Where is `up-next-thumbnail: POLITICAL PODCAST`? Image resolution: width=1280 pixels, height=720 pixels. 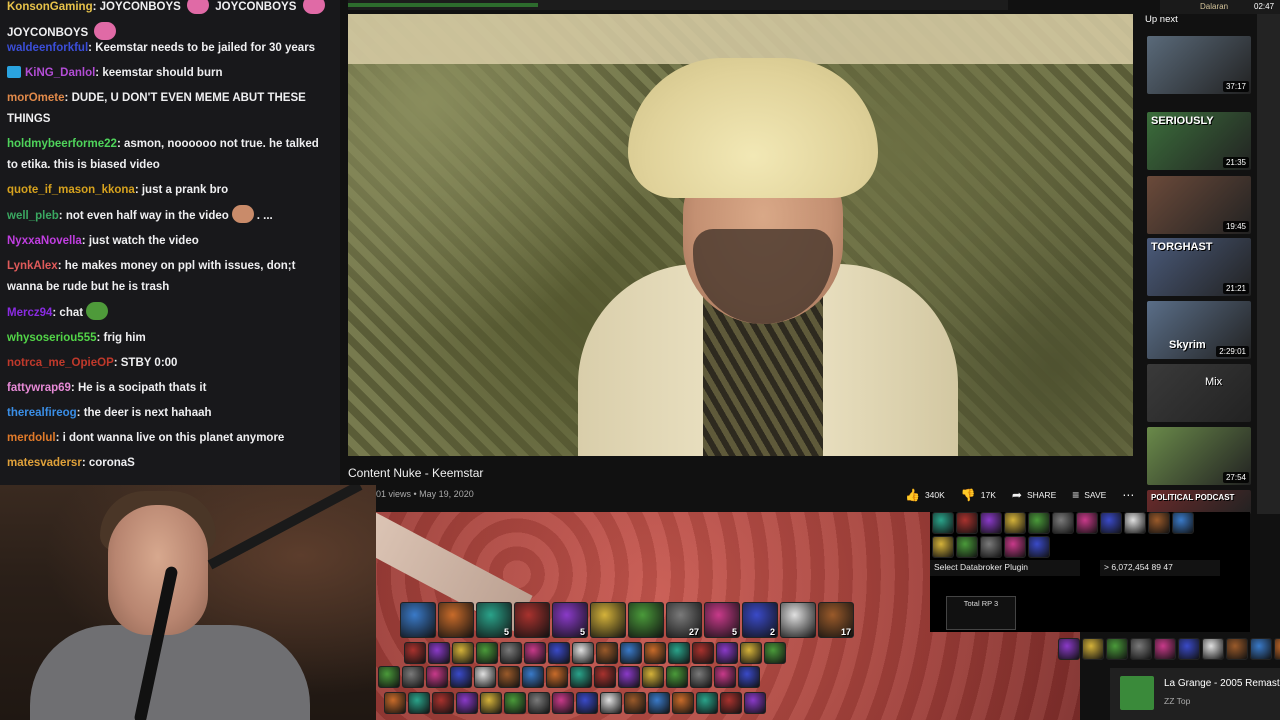 up-next-thumbnail: POLITICAL PODCAST is located at coordinates (1199, 502).